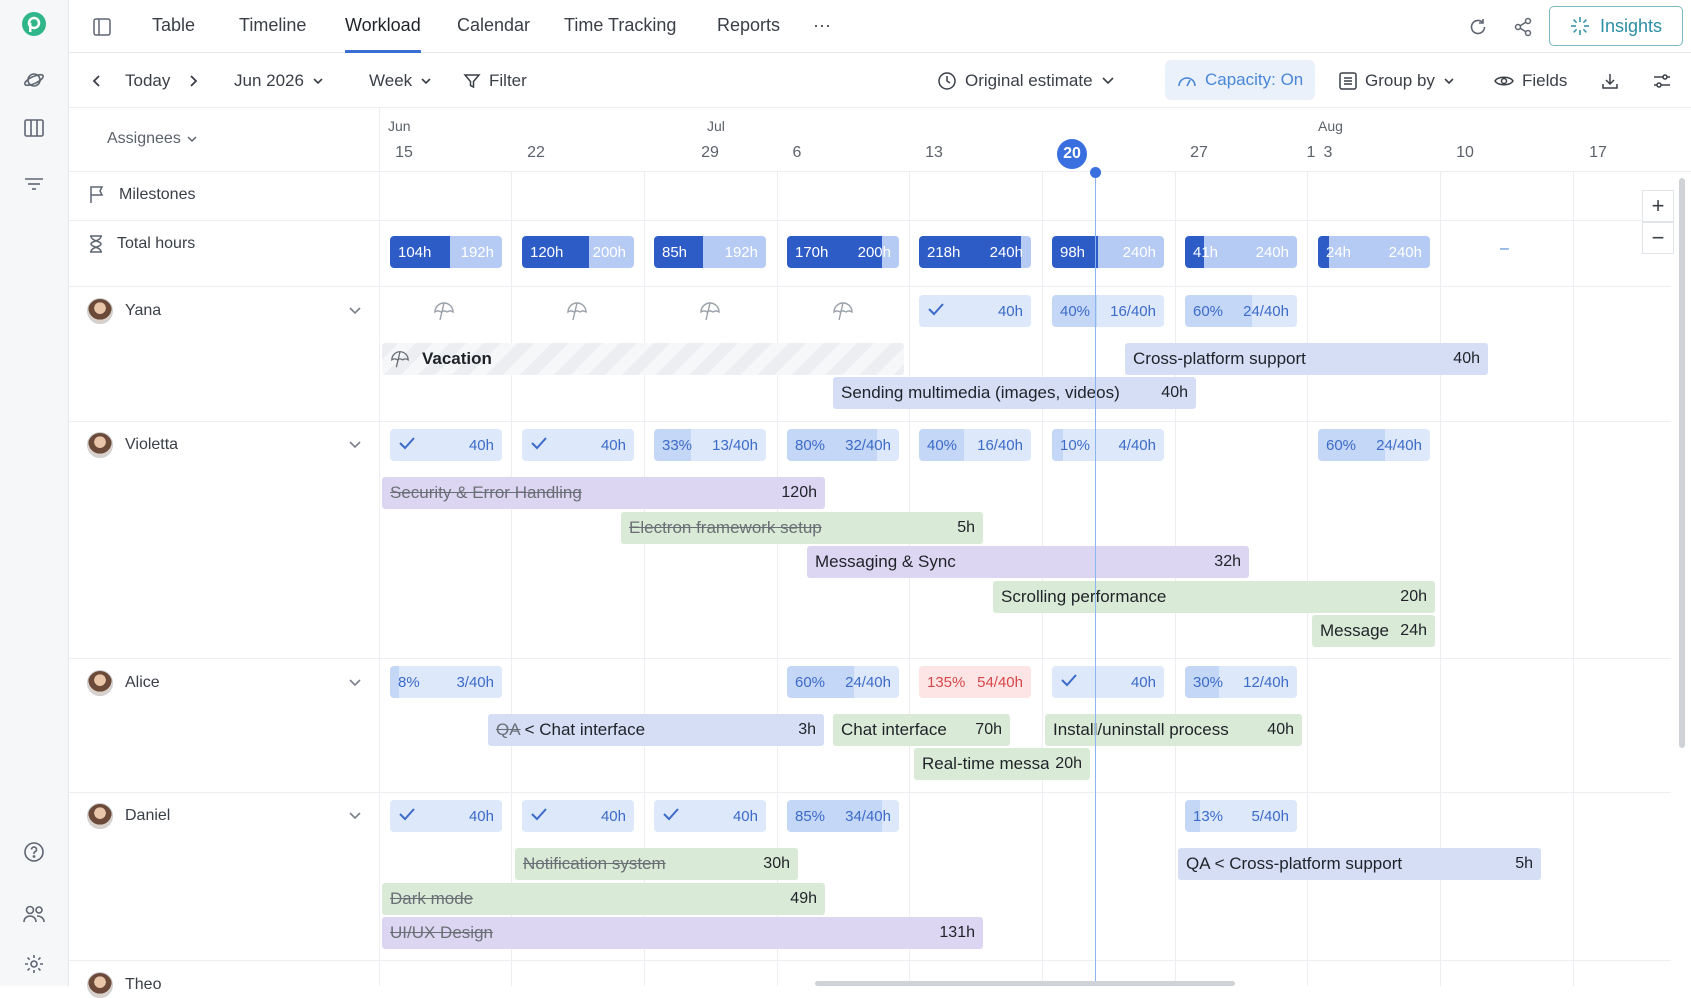  Describe the element at coordinates (1658, 206) in the screenshot. I see `zoom-in-button: +` at that location.